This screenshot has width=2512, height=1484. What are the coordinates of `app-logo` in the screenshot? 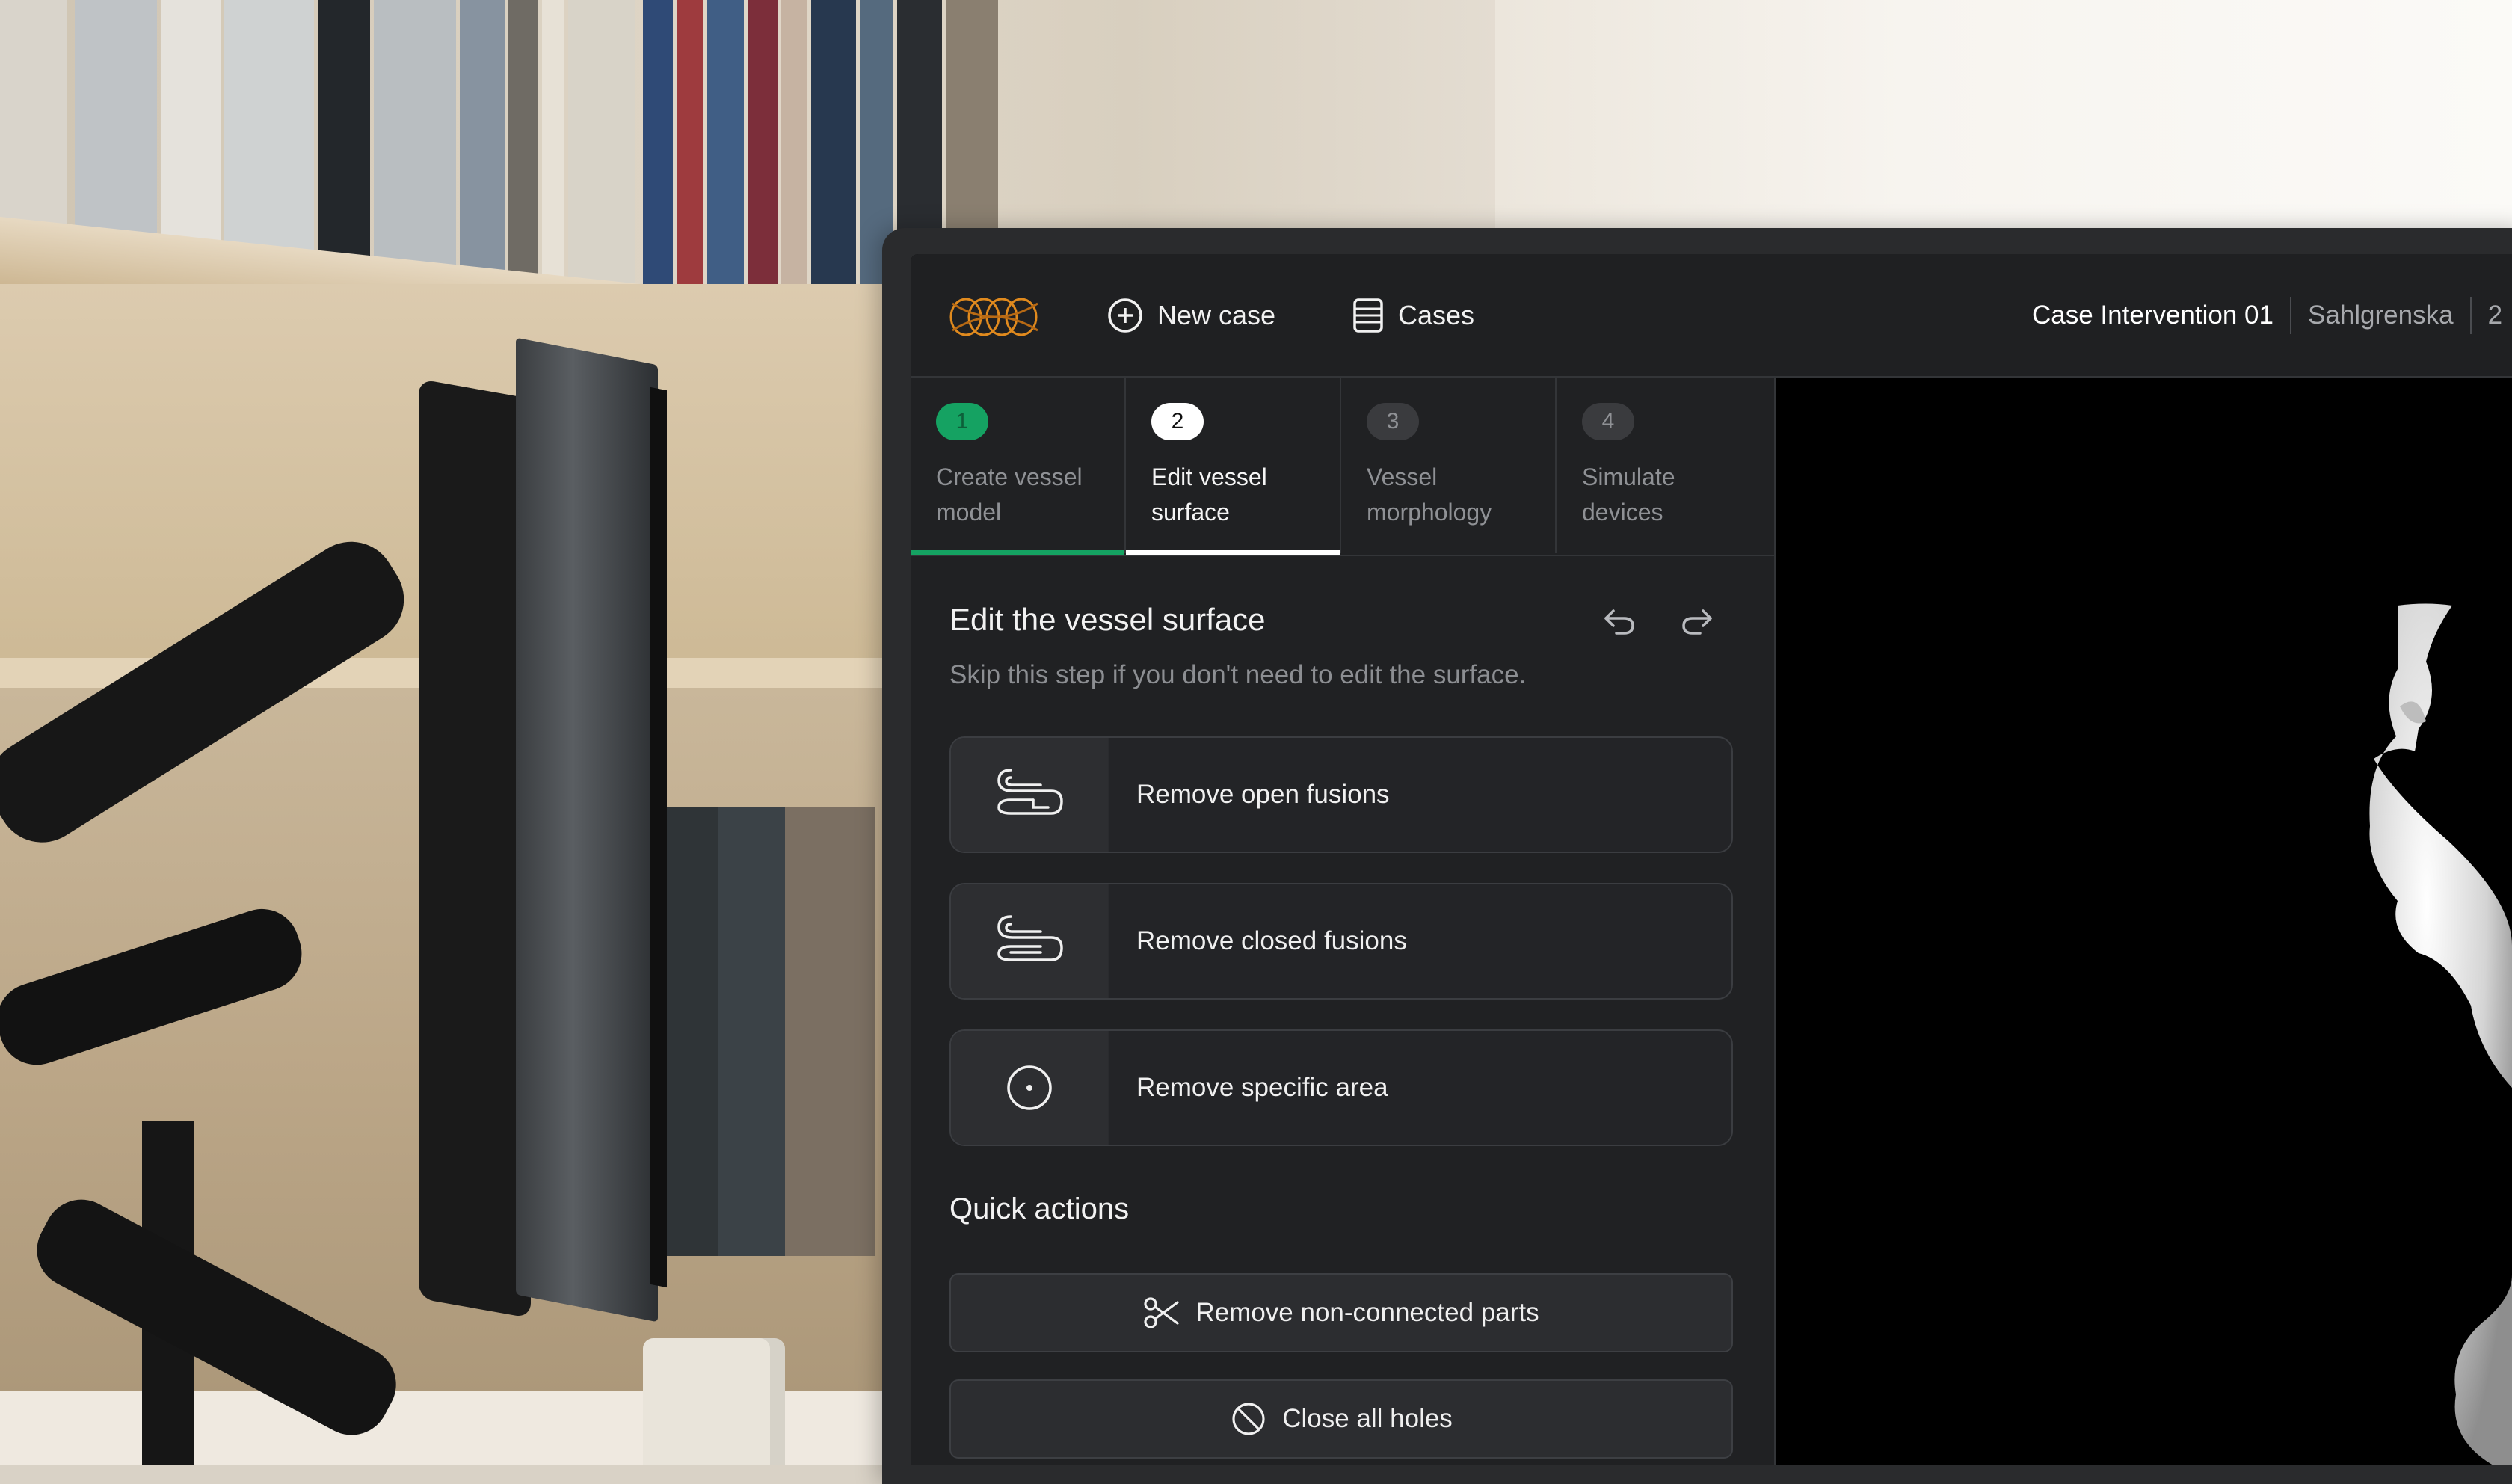 It's located at (995, 317).